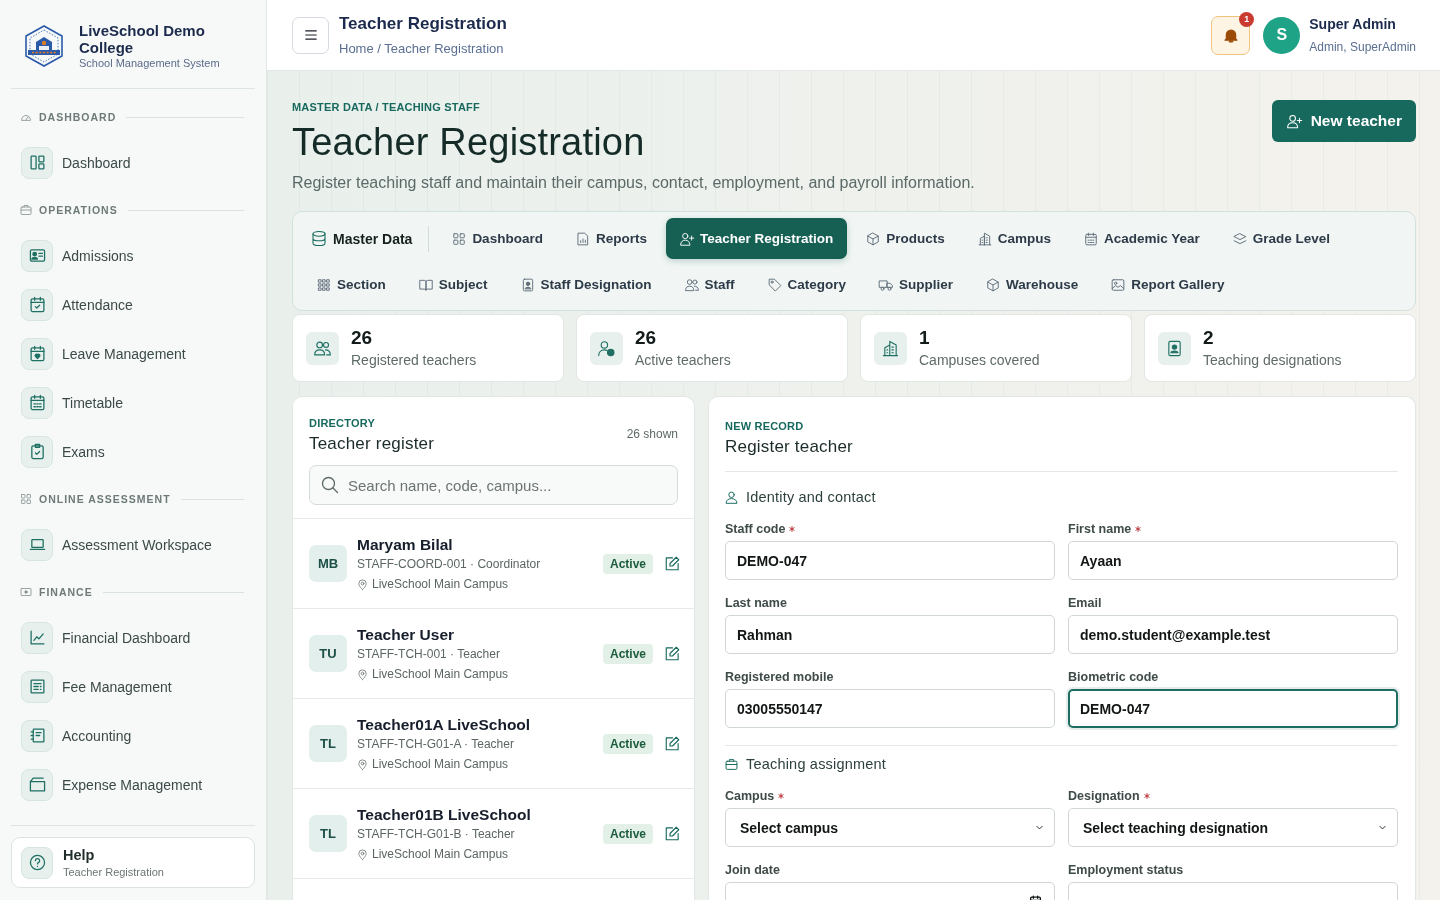 This screenshot has height=900, width=1440. Describe the element at coordinates (890, 827) in the screenshot. I see `select-field: Select campus` at that location.